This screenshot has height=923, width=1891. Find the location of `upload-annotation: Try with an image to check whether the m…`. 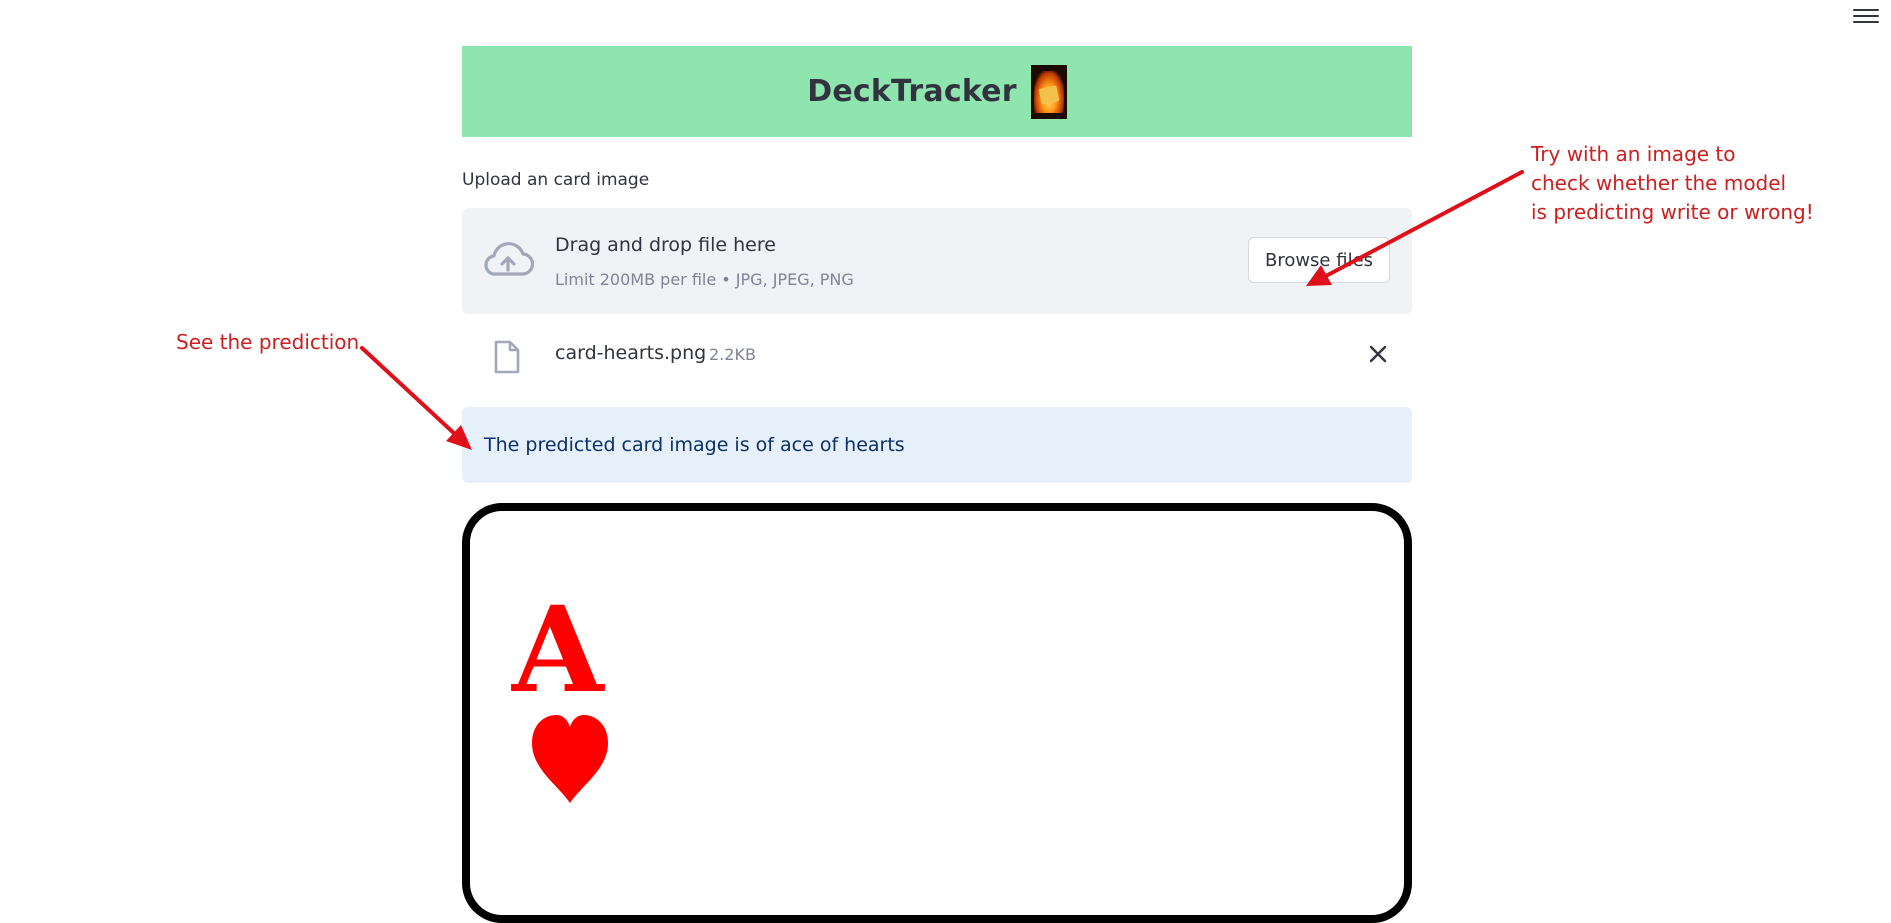

upload-annotation: Try with an image to check whether the m… is located at coordinates (1672, 183).